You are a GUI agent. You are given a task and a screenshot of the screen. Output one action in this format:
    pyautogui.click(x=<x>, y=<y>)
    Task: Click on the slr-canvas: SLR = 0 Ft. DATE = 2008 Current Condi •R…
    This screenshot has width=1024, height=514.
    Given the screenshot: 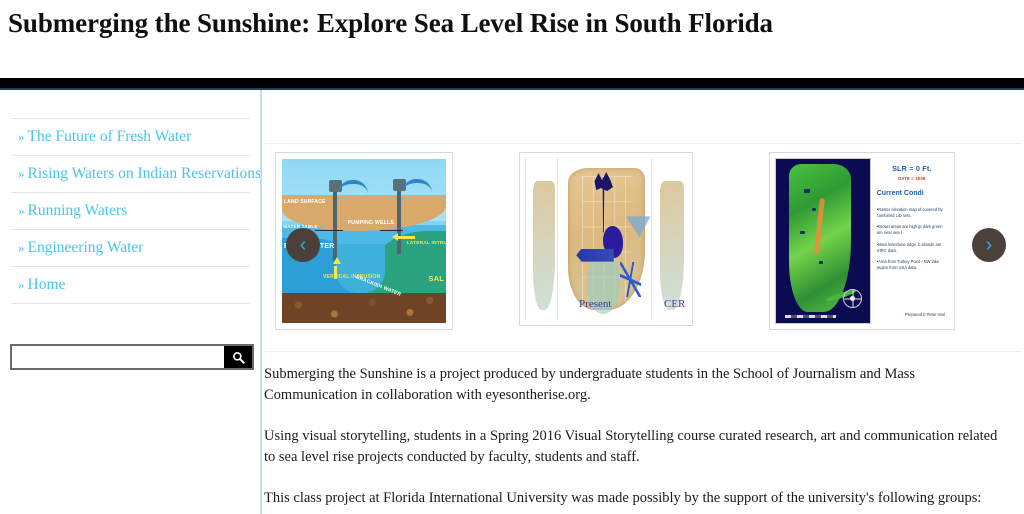 What is the action you would take?
    pyautogui.click(x=862, y=241)
    